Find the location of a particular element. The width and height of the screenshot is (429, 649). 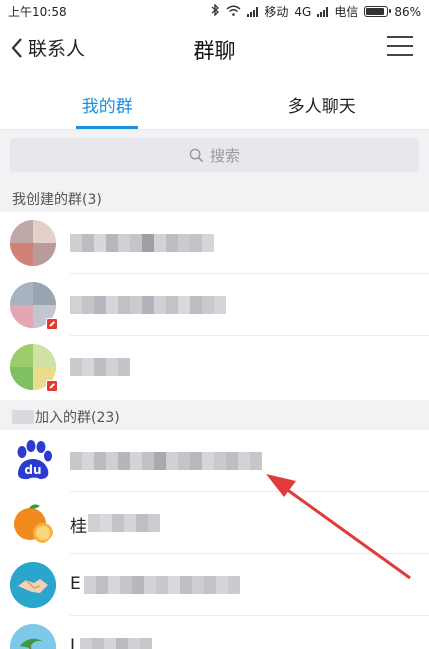

back-button: 联系人 is located at coordinates (47, 47).